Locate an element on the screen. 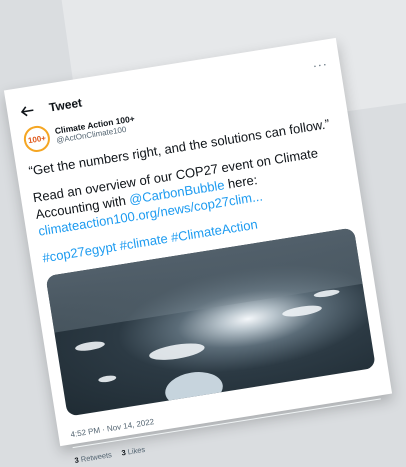  more-icon: ··· is located at coordinates (320, 65).